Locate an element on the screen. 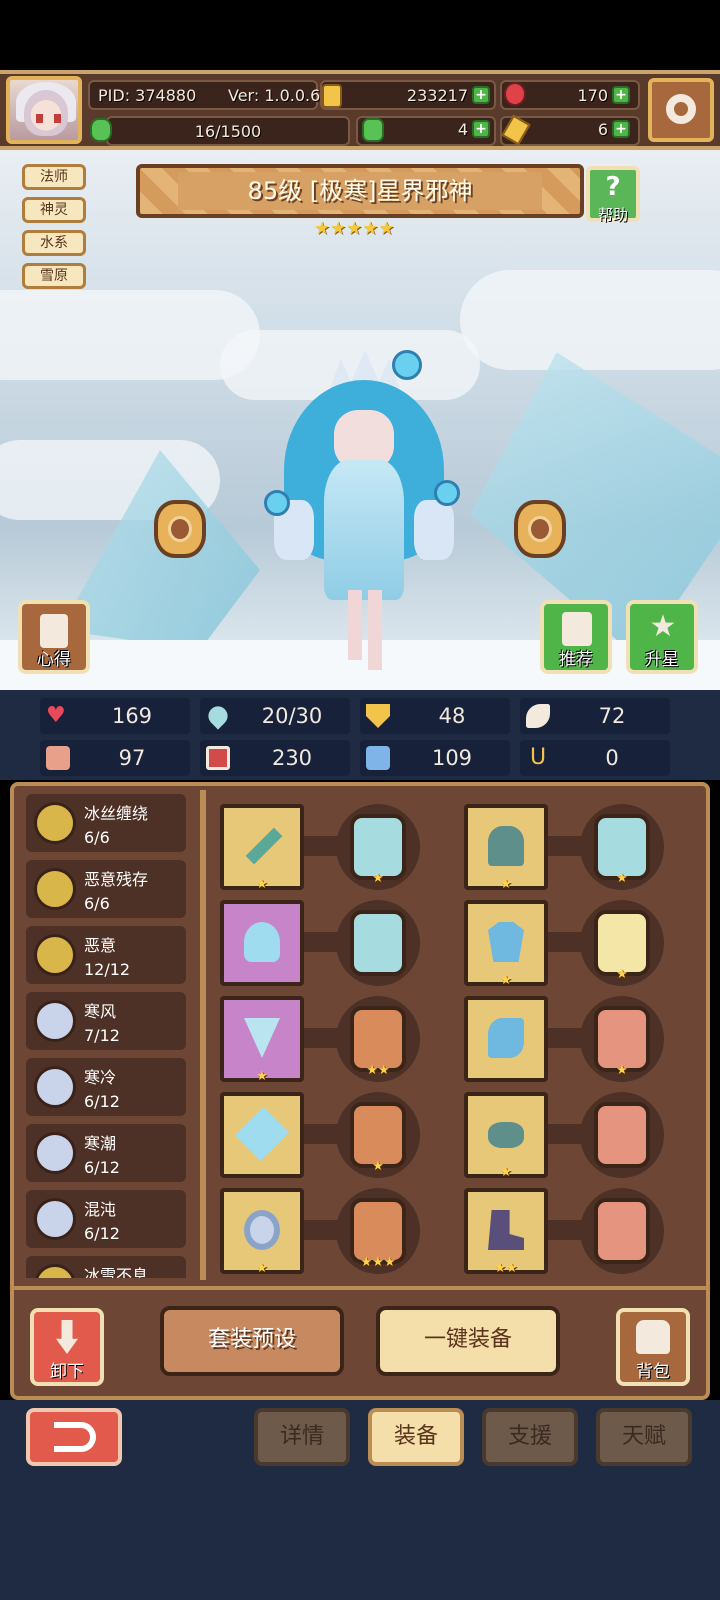 This screenshot has height=1600, width=720. list-item: 寒风 7/12 is located at coordinates (106, 1021).